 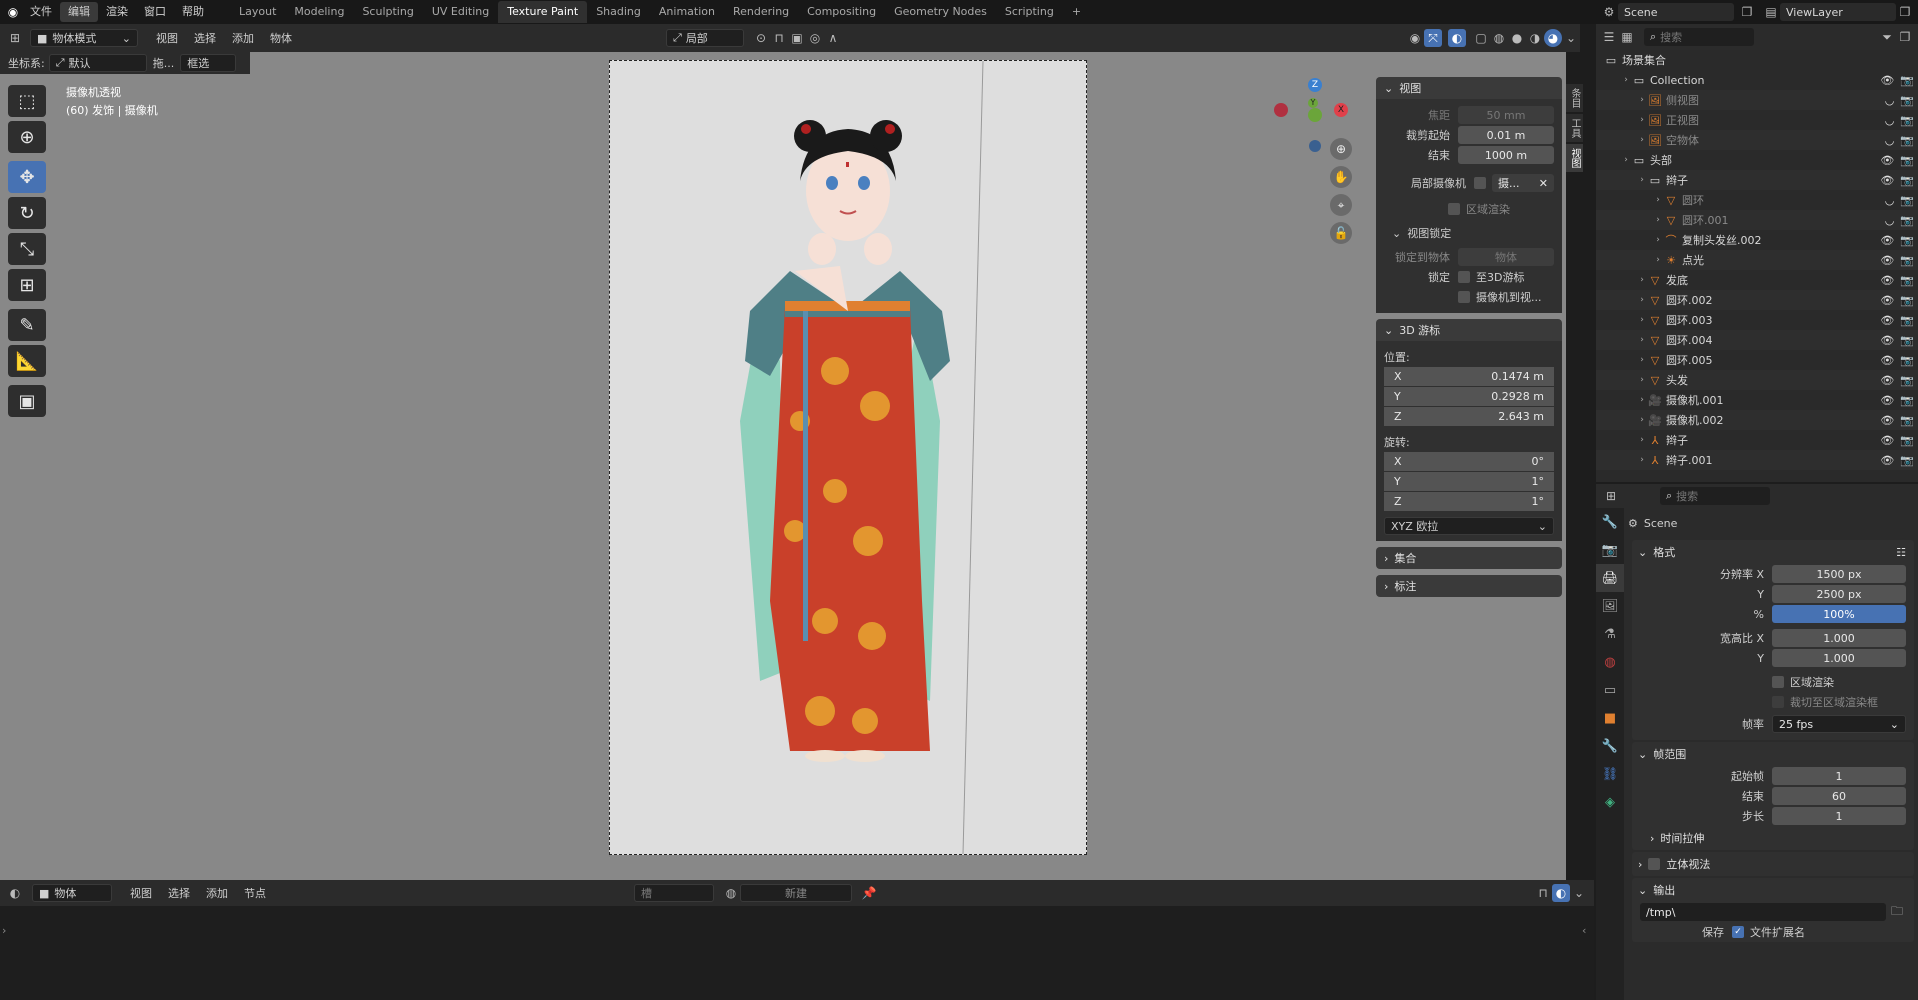 What do you see at coordinates (27, 213) in the screenshot?
I see `rotate-tool-icon: ↻` at bounding box center [27, 213].